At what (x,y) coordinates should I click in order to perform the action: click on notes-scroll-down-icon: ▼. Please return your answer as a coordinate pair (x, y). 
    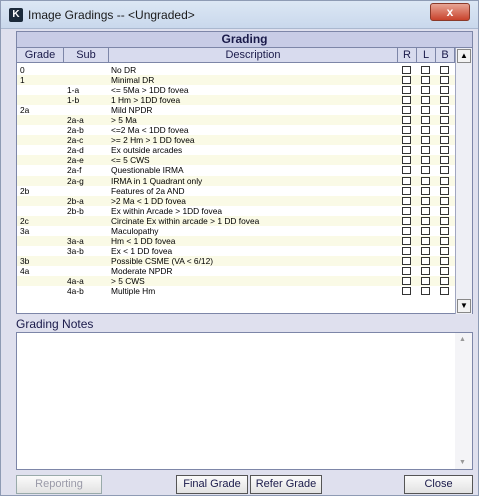
    Looking at the image, I should click on (462, 462).